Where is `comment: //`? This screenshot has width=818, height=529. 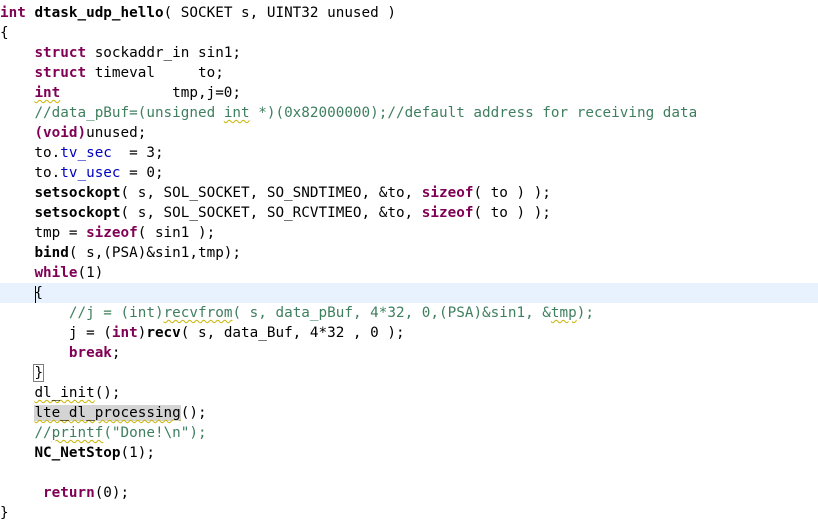
comment: // is located at coordinates (43, 433).